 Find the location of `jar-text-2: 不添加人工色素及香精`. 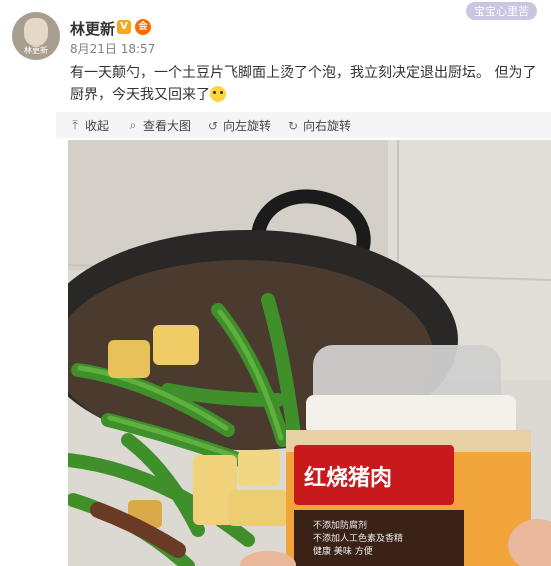

jar-text-2: 不添加人工色素及香精 is located at coordinates (358, 538).